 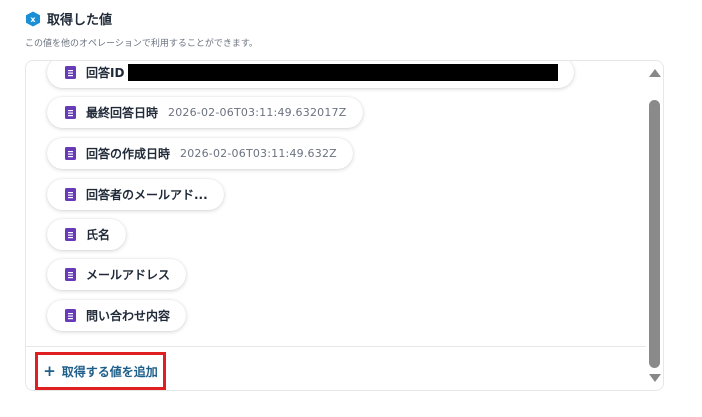 I want to click on value-chip-answer-id: 回答ID, so click(x=311, y=74).